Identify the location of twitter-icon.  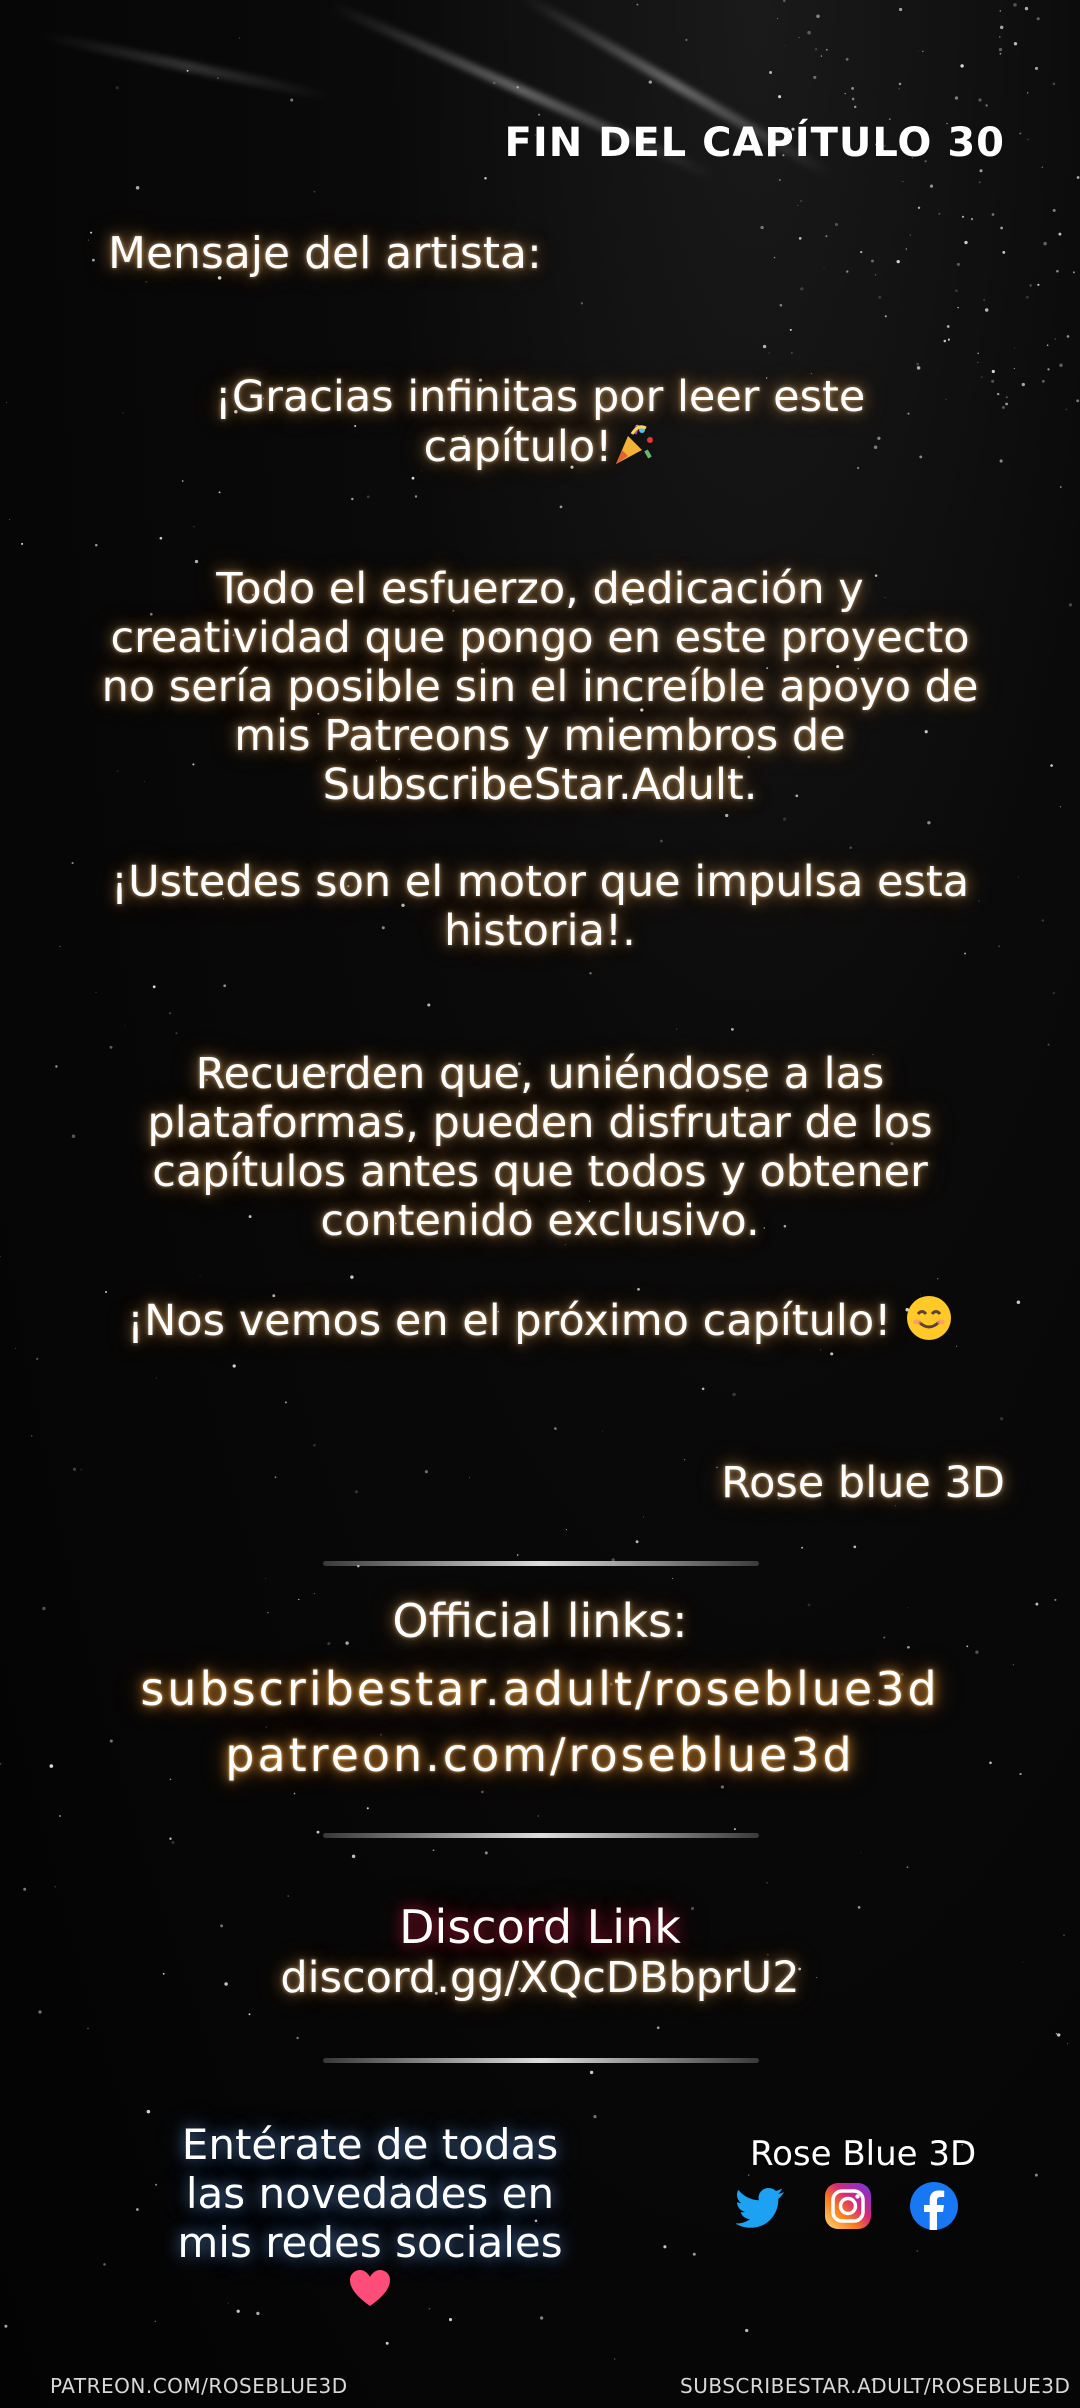
(762, 2206).